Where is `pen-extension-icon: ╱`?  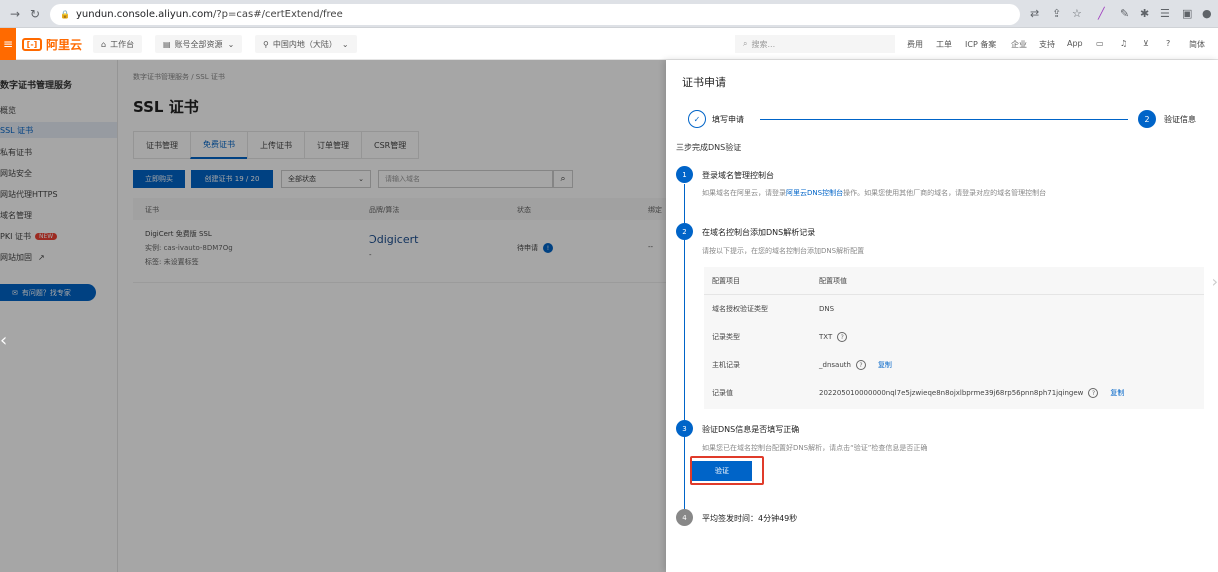
pen-extension-icon: ╱ is located at coordinates (1101, 13).